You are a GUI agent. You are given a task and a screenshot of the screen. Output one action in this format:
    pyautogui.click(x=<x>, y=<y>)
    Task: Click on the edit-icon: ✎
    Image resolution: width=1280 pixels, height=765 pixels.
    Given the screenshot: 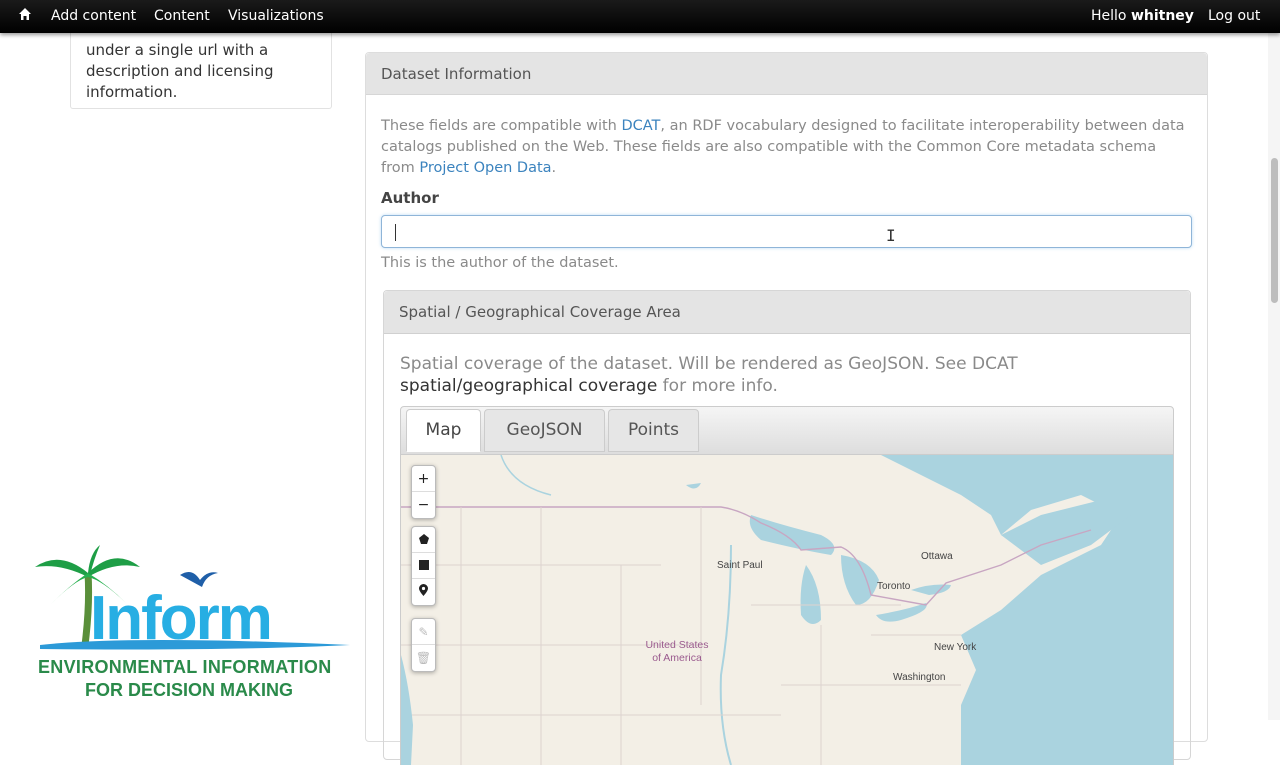 What is the action you would take?
    pyautogui.click(x=423, y=632)
    